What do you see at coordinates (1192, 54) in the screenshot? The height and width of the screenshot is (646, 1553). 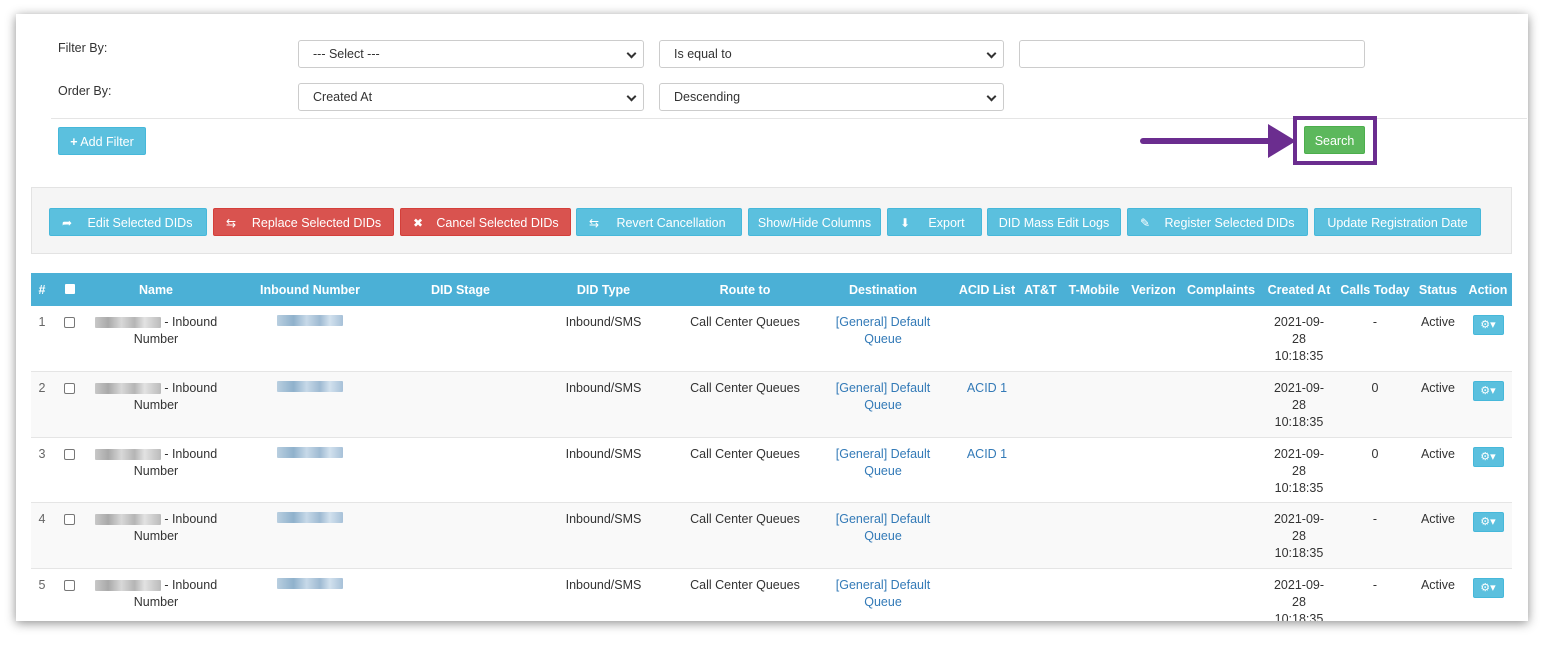 I see `filter-value-input` at bounding box center [1192, 54].